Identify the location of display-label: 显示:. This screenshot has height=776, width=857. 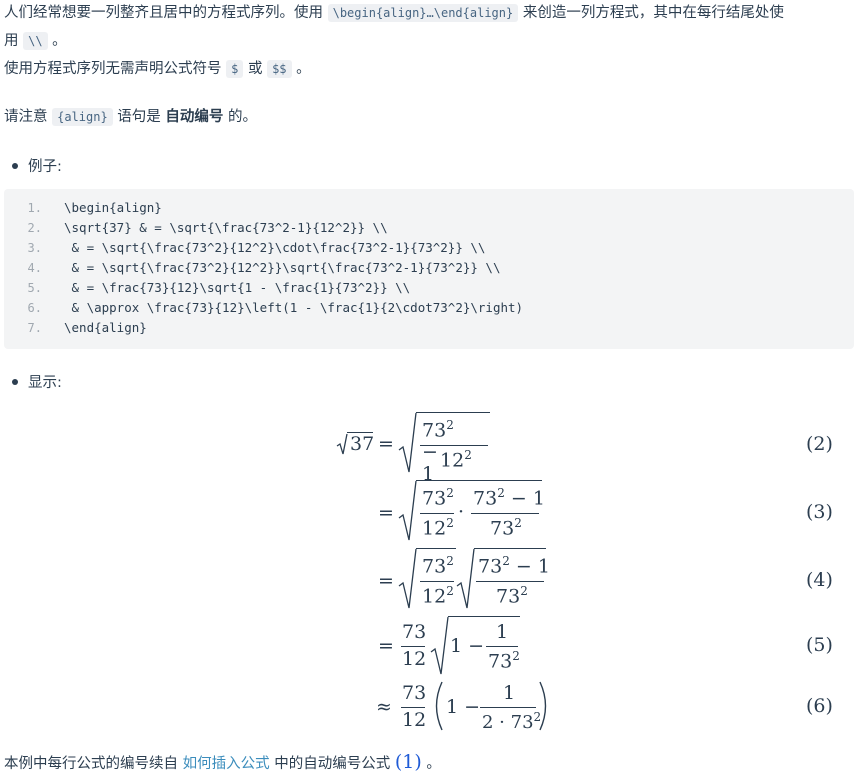
(45, 383).